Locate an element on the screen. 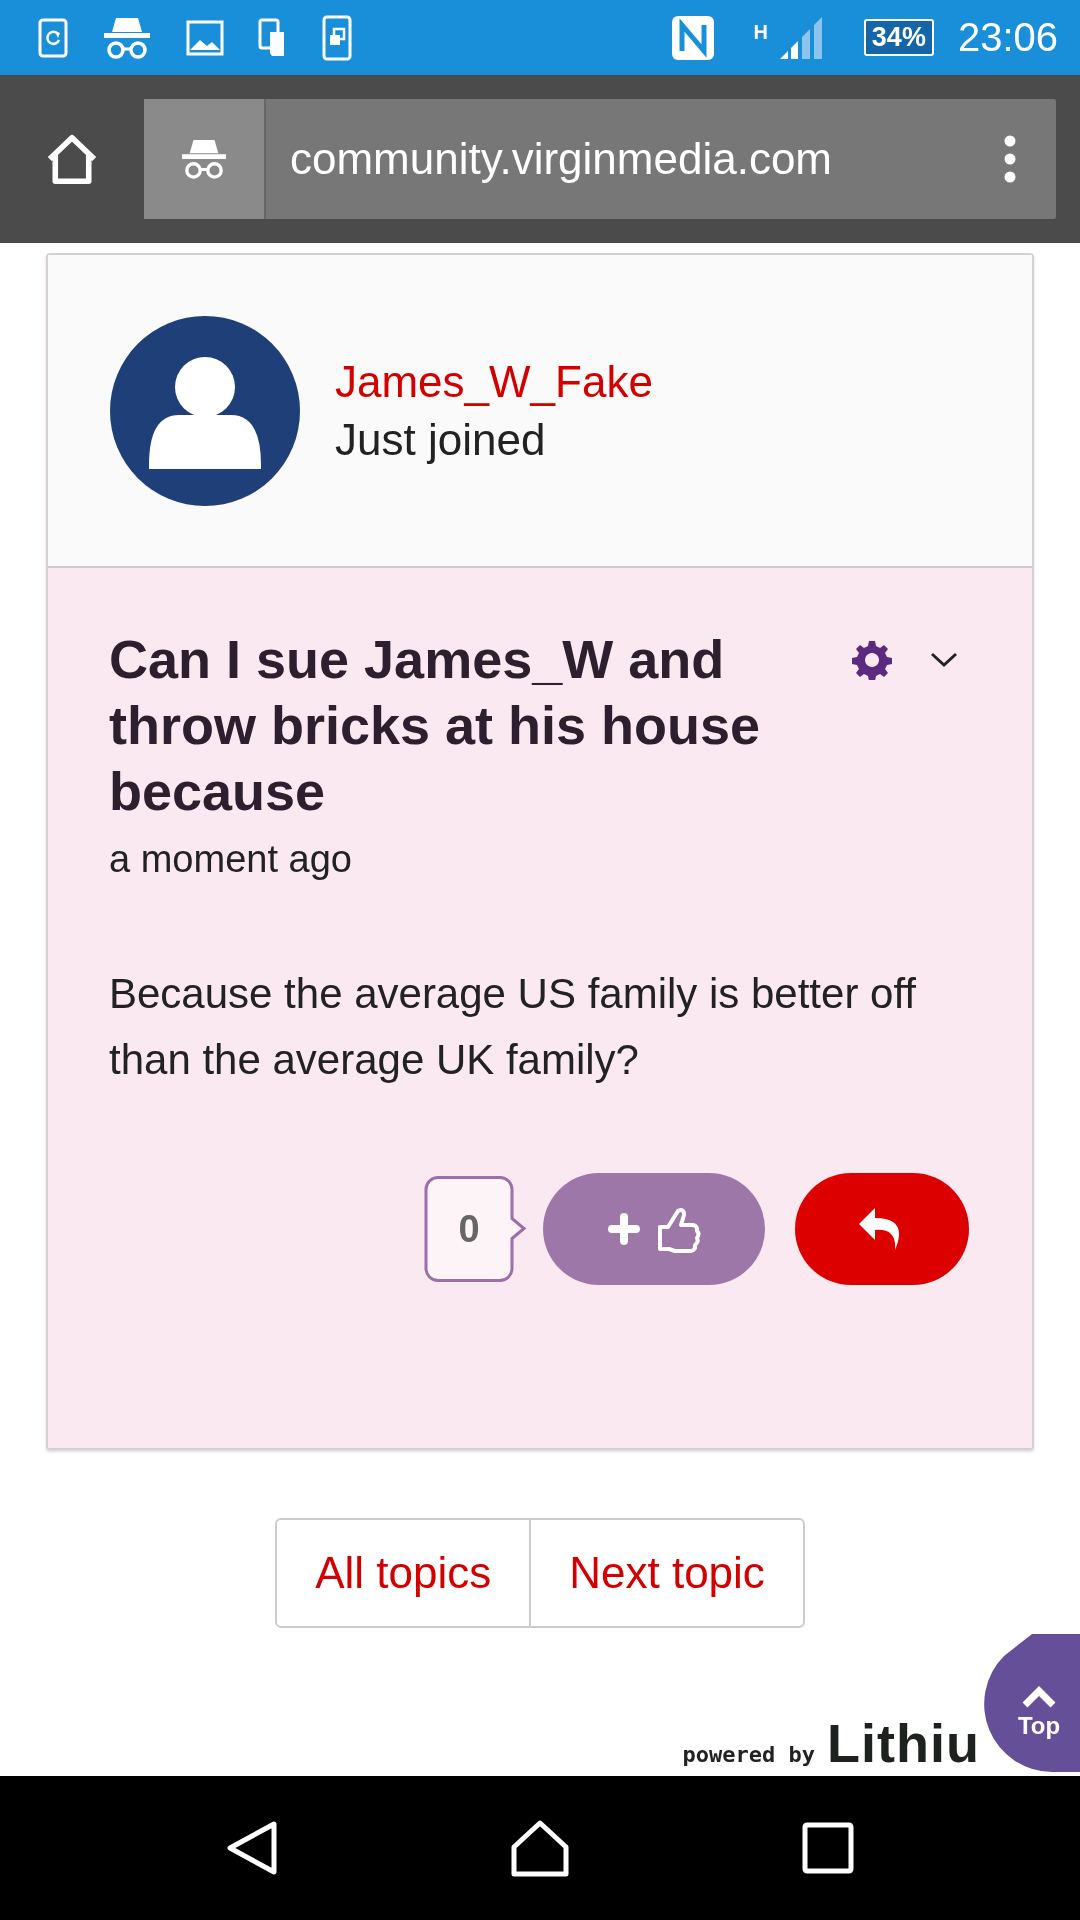 Image resolution: width=1080 pixels, height=1920 pixels. author-rank: Just joined is located at coordinates (441, 439).